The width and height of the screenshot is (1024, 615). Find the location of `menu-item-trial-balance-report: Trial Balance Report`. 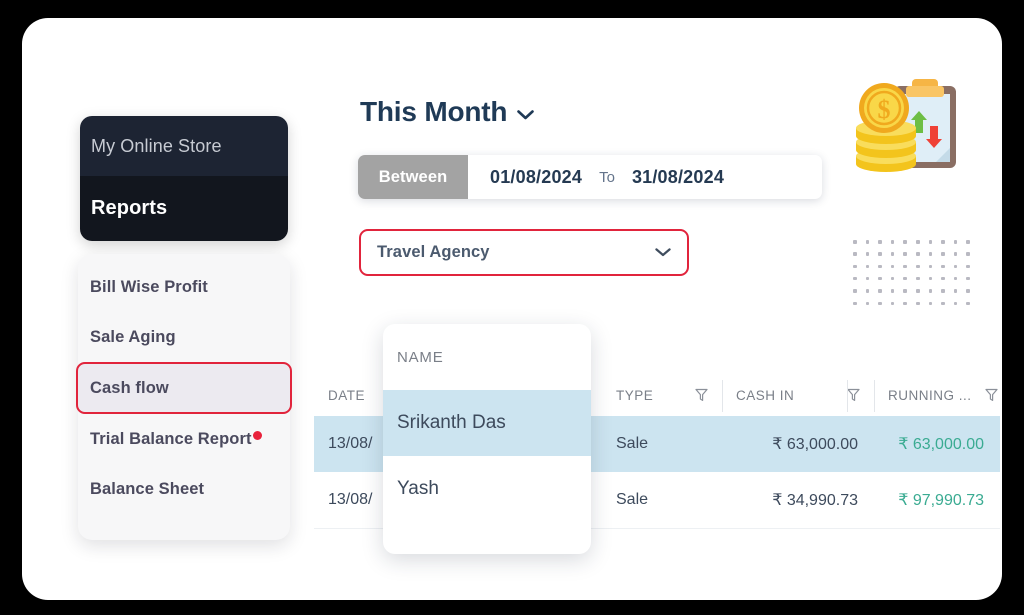

menu-item-trial-balance-report: Trial Balance Report is located at coordinates (184, 439).